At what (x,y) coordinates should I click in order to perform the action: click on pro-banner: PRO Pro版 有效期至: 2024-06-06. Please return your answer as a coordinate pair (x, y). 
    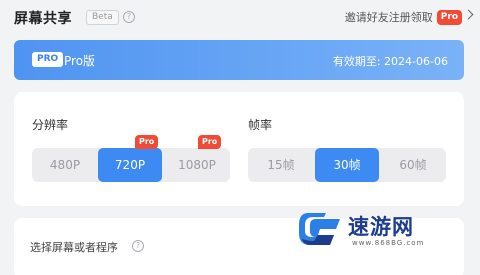
    Looking at the image, I should click on (239, 60).